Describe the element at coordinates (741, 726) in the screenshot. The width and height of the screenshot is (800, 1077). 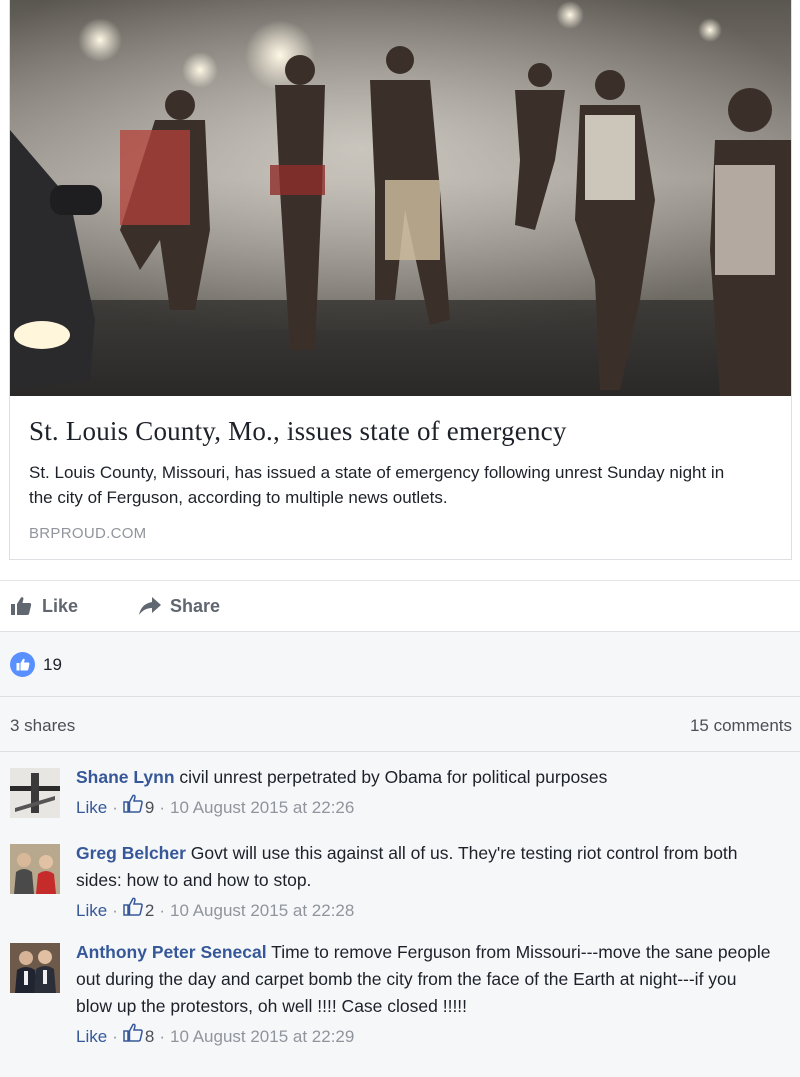
I see `comments-count: 15 comments` at that location.